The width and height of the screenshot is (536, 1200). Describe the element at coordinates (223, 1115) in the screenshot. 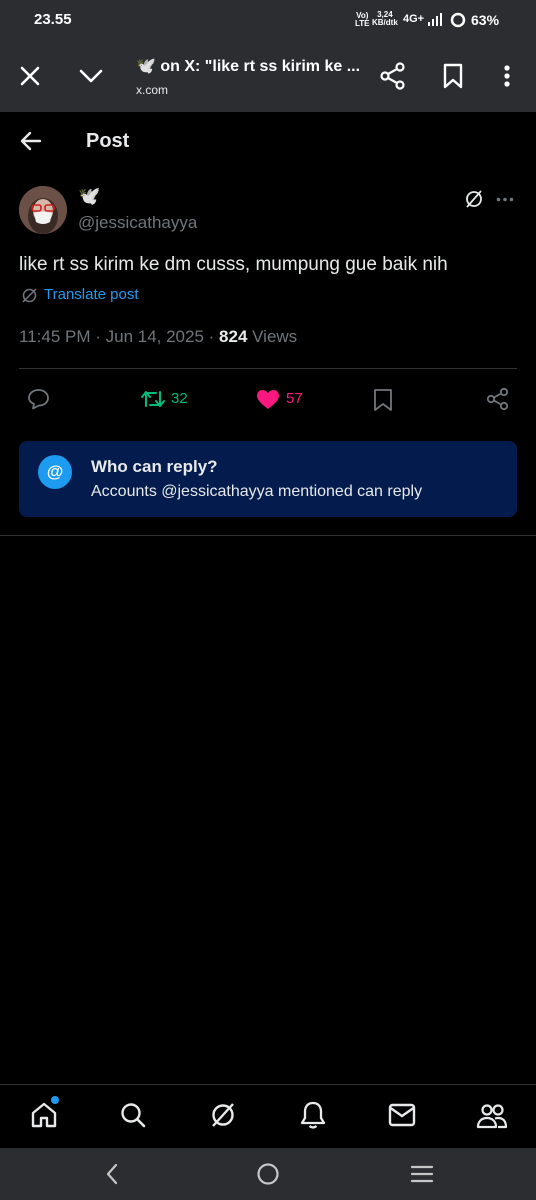

I see `grok-nav-icon` at that location.